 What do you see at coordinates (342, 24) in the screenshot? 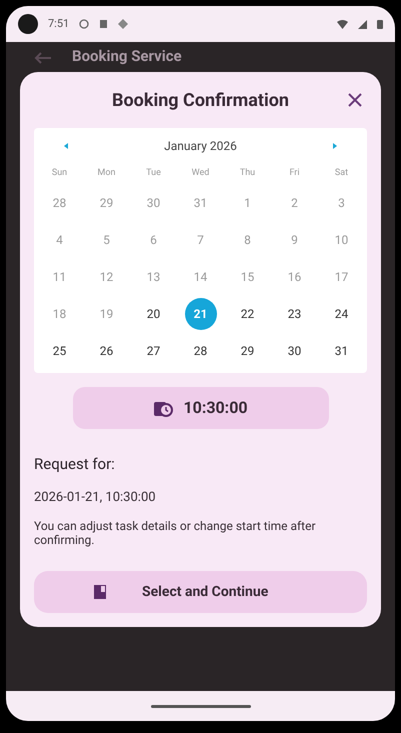
I see `wifi-icon` at bounding box center [342, 24].